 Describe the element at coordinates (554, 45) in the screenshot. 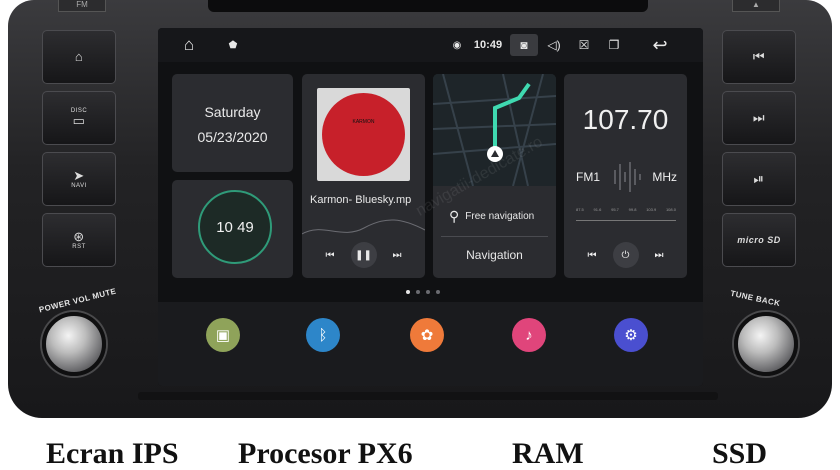

I see `volume-icon: ◁)` at that location.